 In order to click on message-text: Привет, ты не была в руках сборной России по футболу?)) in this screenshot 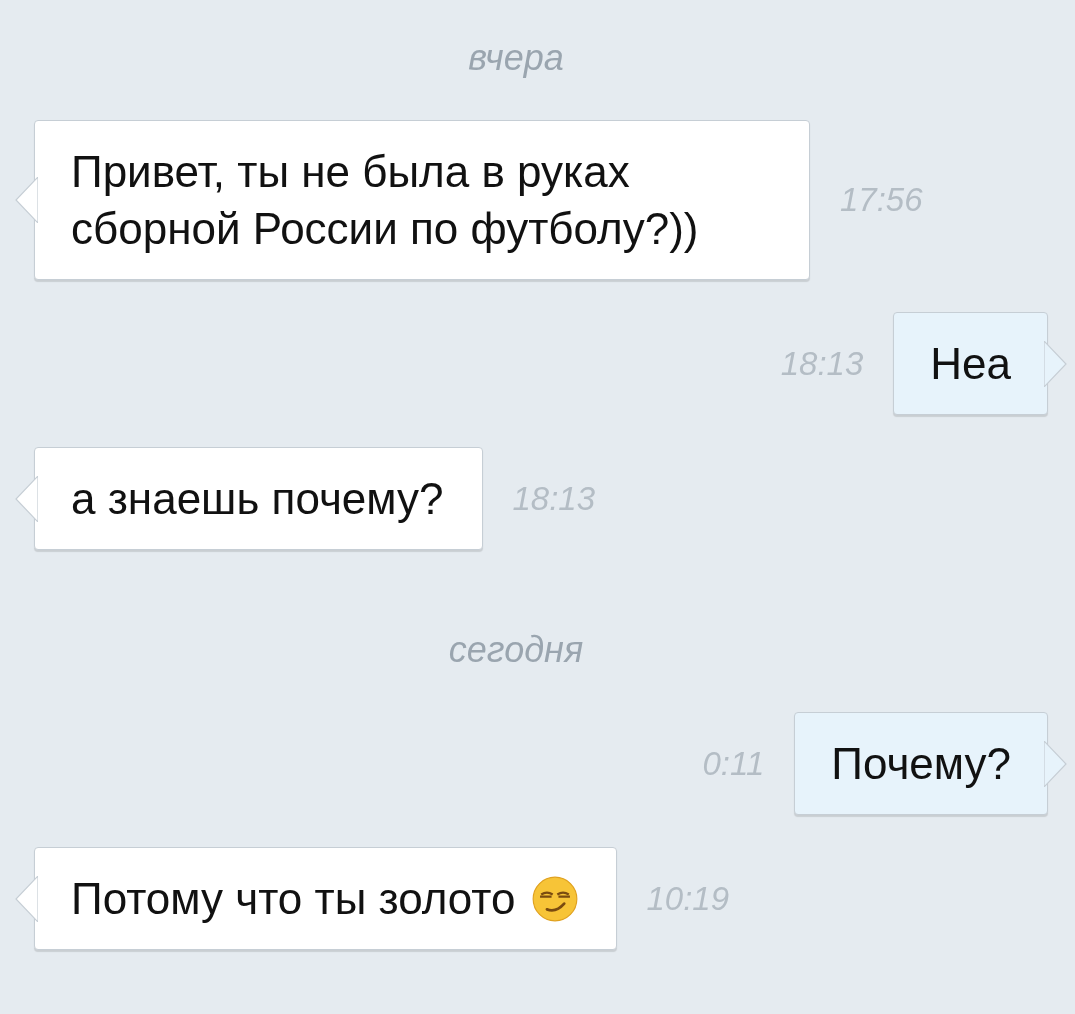, I will do `click(385, 200)`.